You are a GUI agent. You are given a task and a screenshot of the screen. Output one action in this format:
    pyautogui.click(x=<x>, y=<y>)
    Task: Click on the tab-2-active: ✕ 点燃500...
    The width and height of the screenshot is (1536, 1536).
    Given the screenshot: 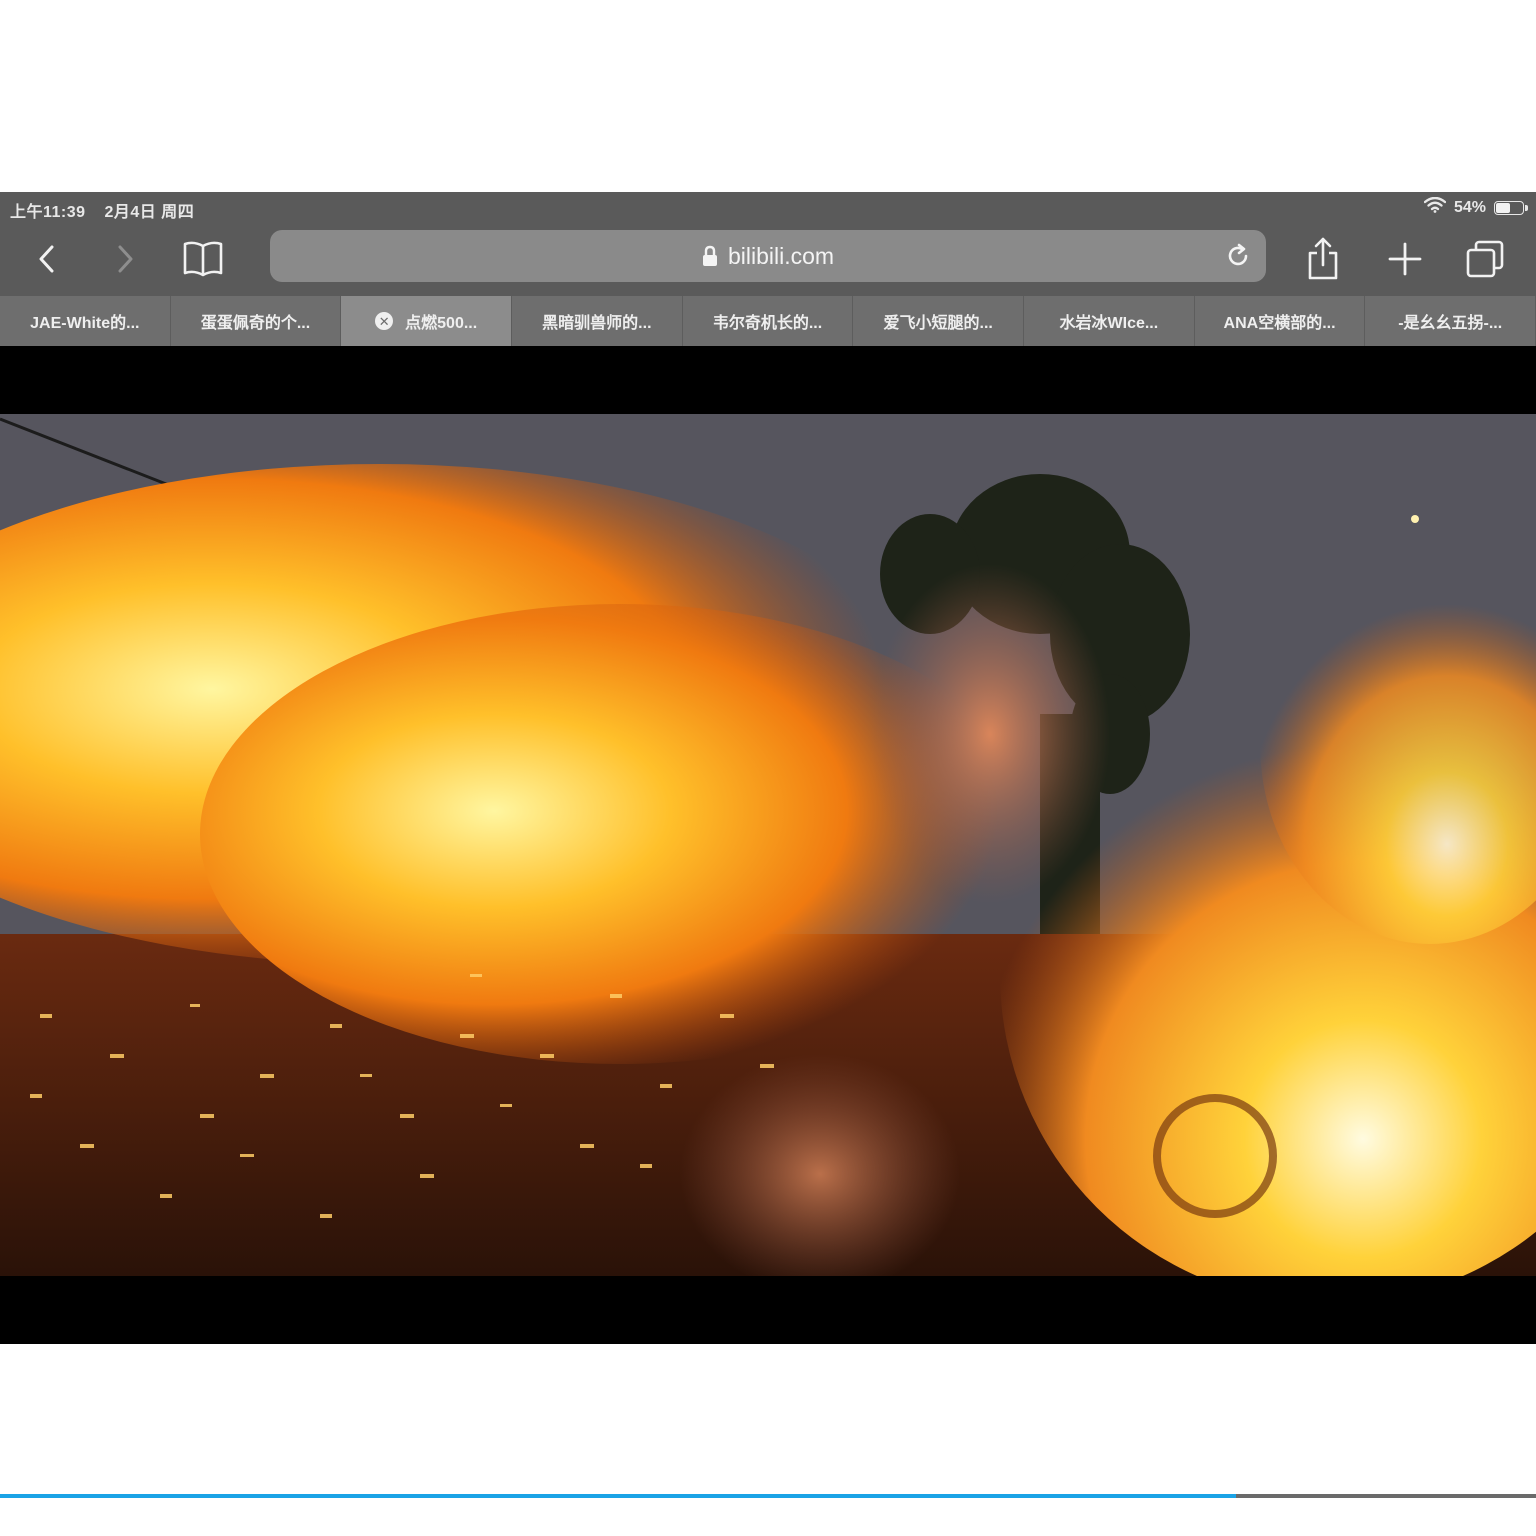 What is the action you would take?
    pyautogui.click(x=427, y=321)
    